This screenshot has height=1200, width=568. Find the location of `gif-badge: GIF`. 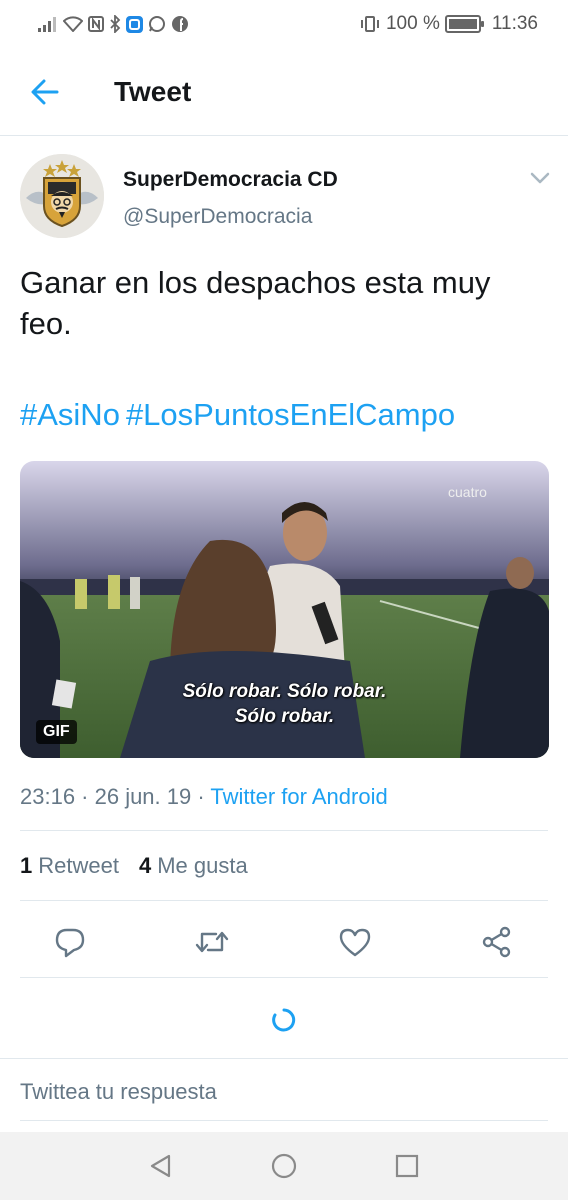

gif-badge: GIF is located at coordinates (56, 732).